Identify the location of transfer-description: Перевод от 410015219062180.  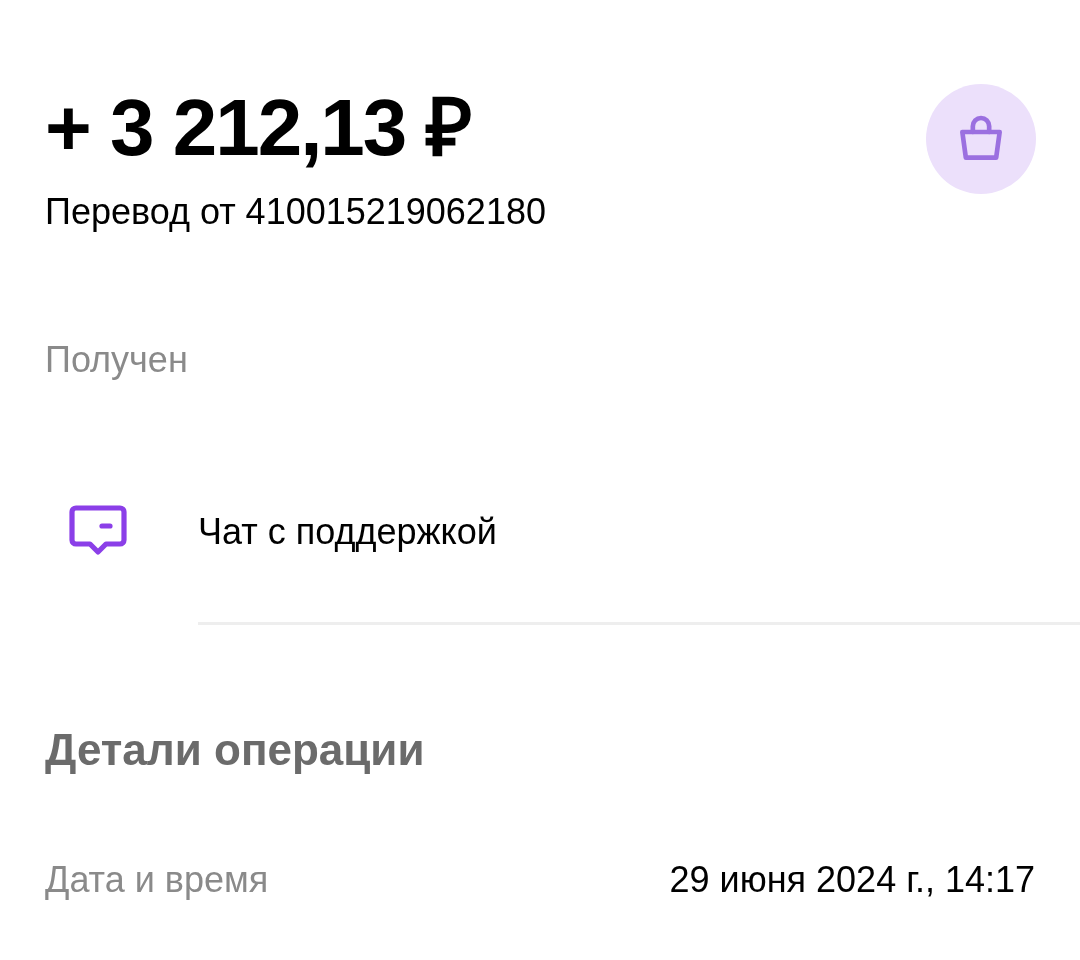
(295, 212).